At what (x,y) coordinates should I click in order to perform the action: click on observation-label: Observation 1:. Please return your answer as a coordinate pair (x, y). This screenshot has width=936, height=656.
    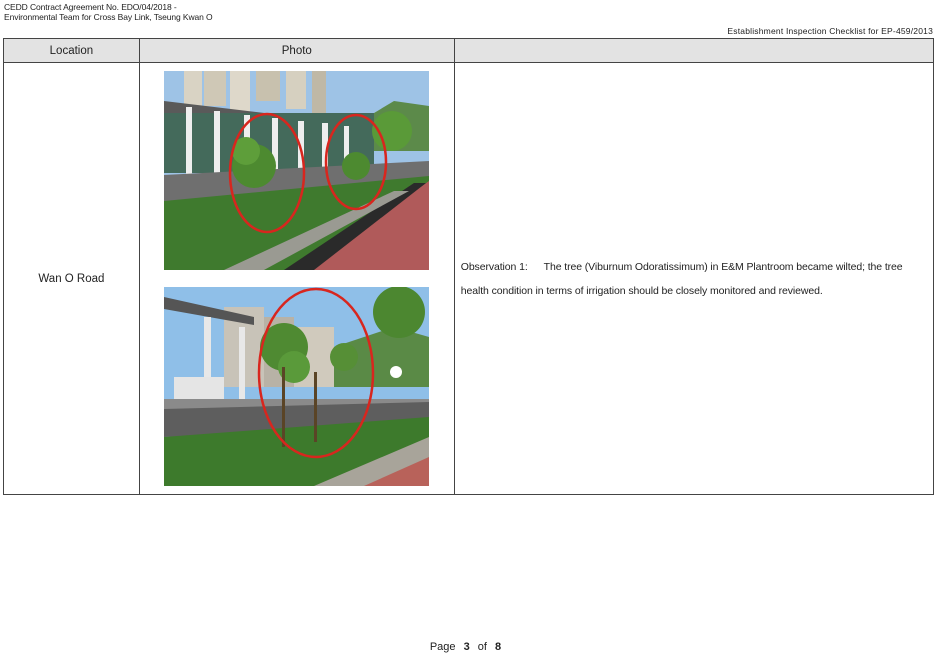
    Looking at the image, I should click on (494, 266).